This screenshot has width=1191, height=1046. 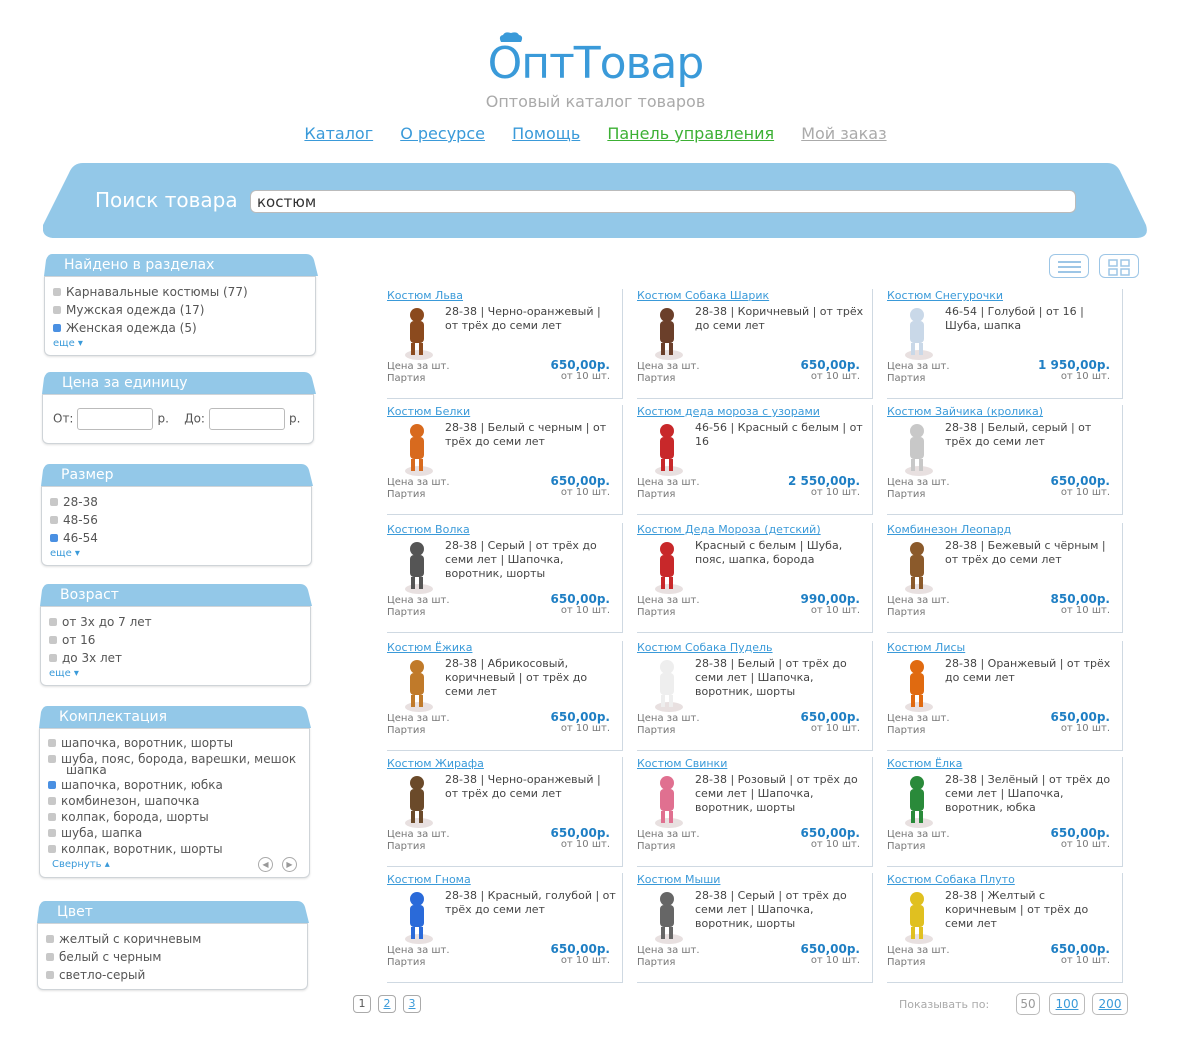 I want to click on product-title-link: Костюм Деда Мороза (детский), so click(x=729, y=529).